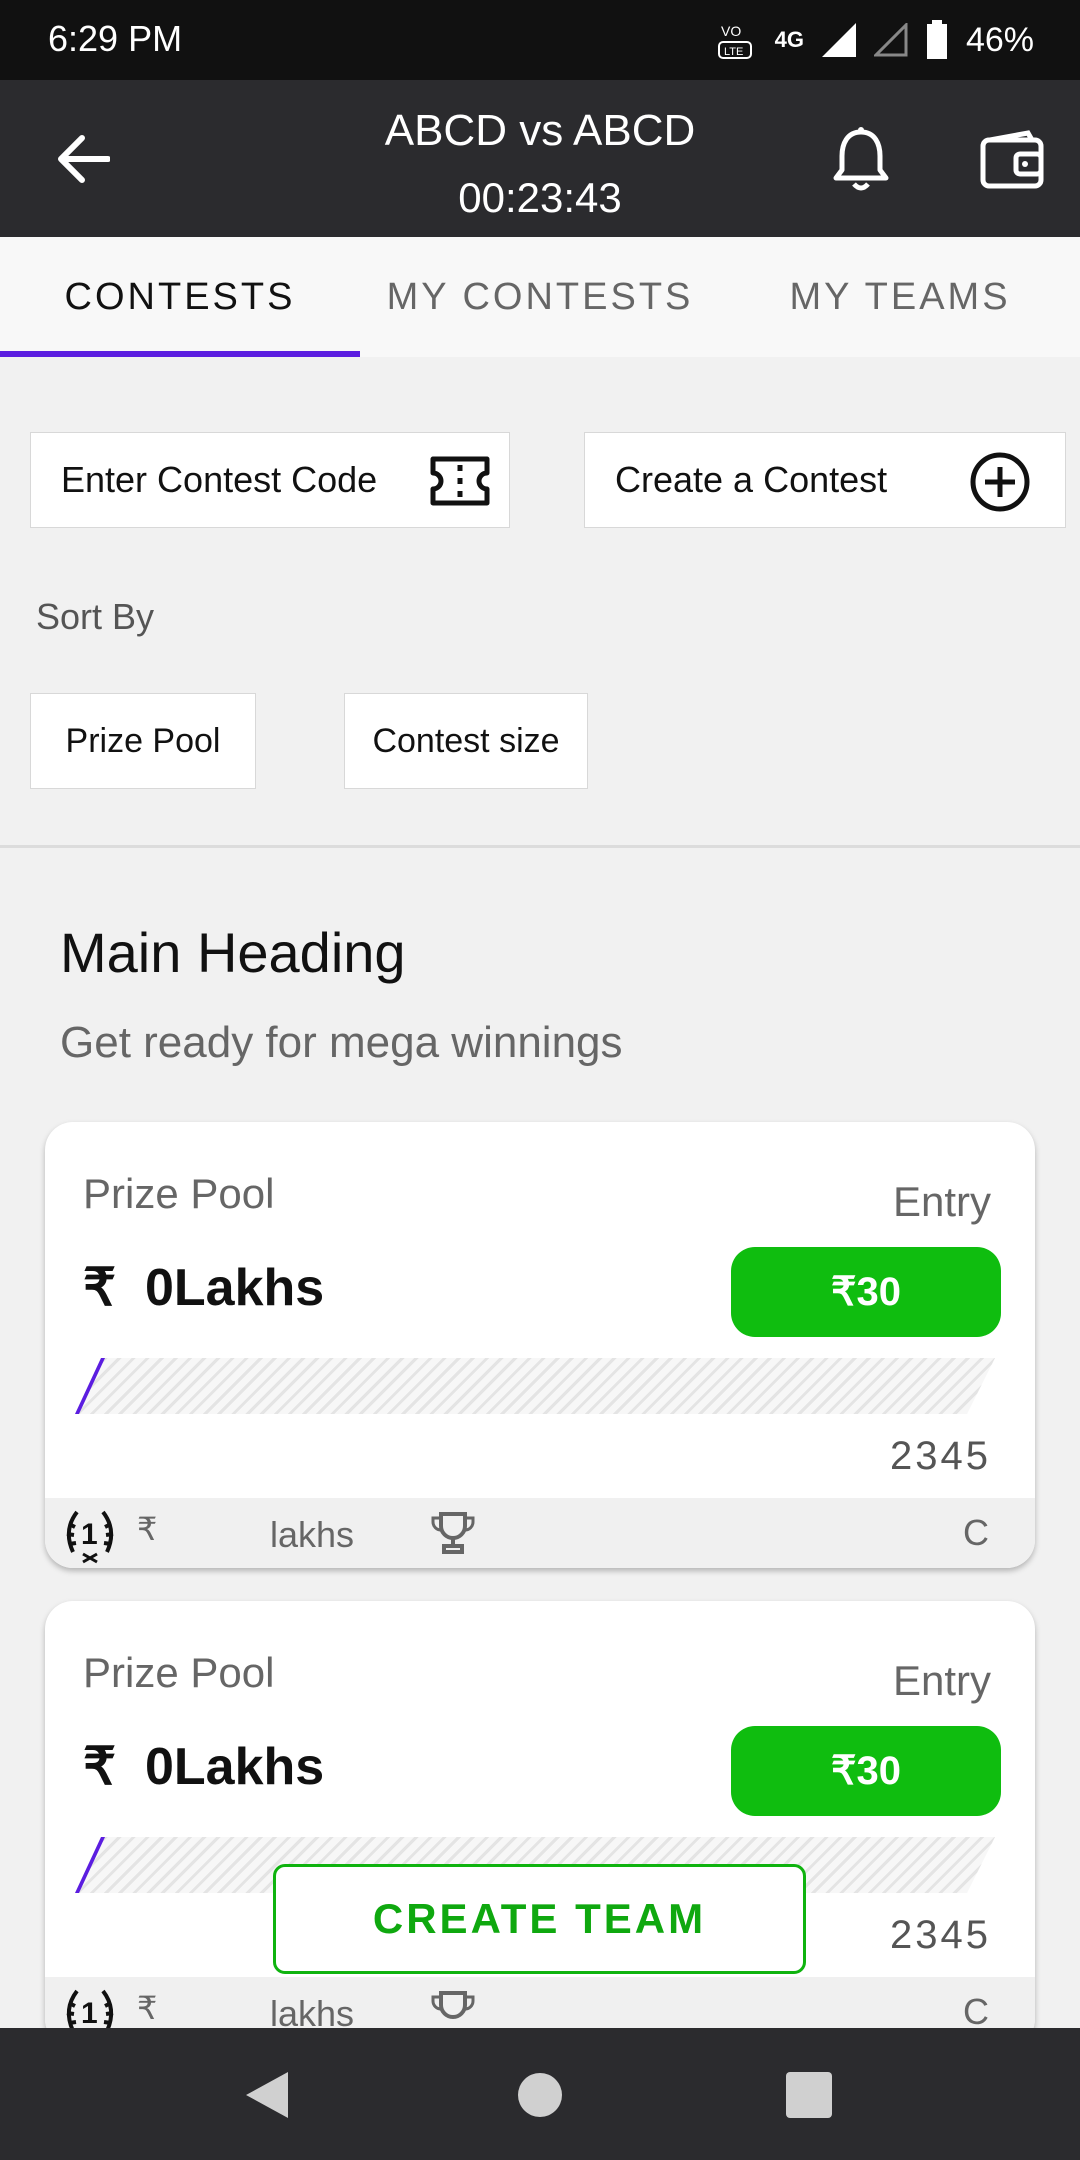 Image resolution: width=1080 pixels, height=2160 pixels. I want to click on sort-prize-pool-button: Prize Pool, so click(143, 741).